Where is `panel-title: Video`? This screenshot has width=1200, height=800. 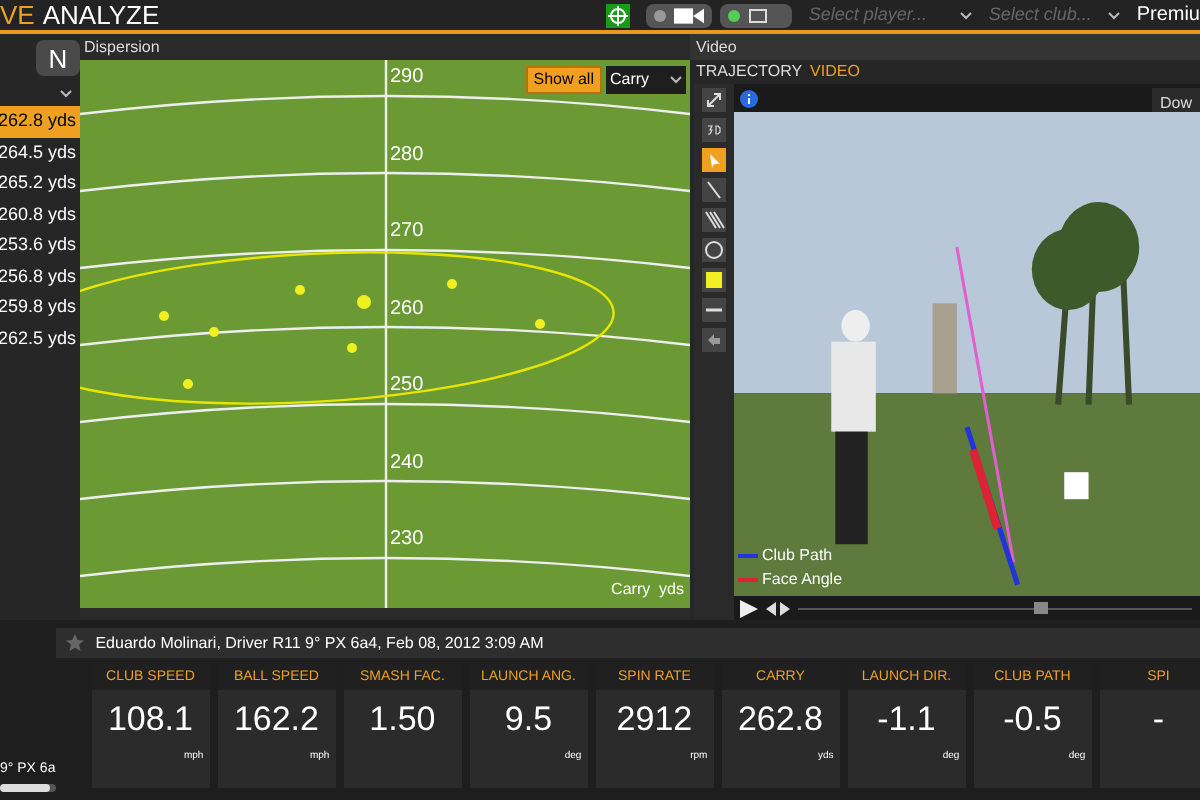
panel-title: Video is located at coordinates (945, 47).